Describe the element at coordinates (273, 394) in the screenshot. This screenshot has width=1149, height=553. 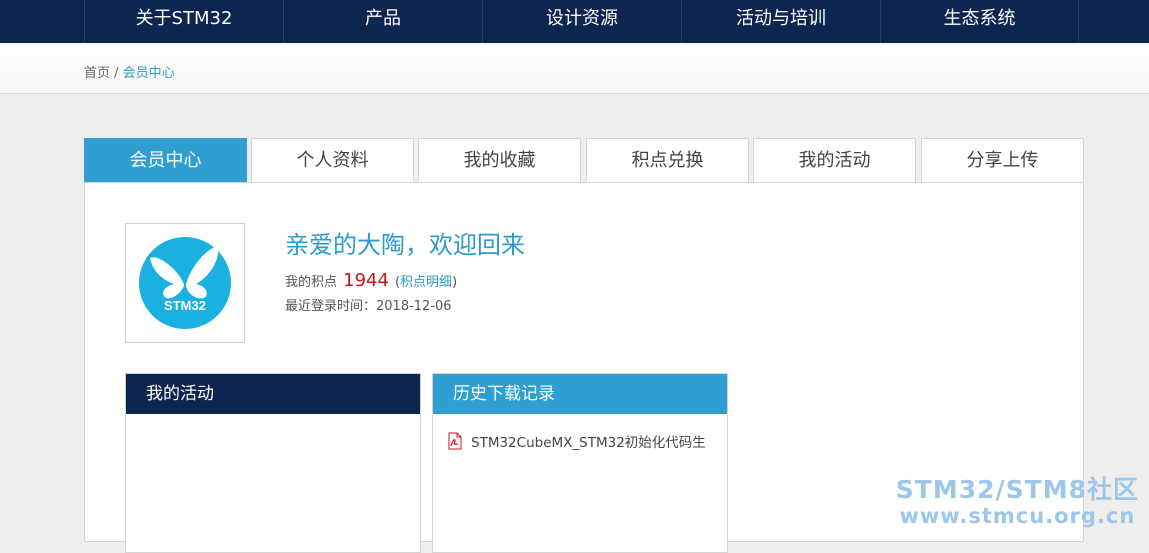
I see `my-activities-title: 我的活动` at that location.